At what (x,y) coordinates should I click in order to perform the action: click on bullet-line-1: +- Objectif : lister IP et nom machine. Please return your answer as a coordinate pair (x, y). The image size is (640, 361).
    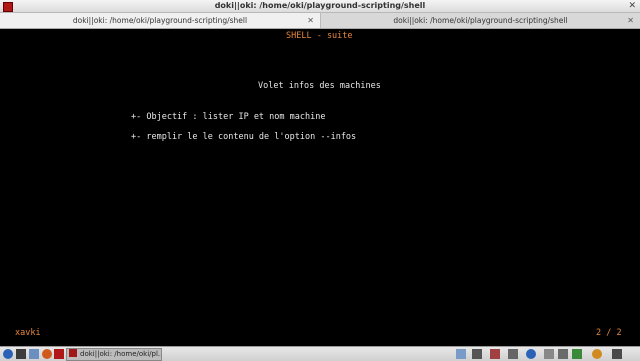
    Looking at the image, I should click on (228, 117).